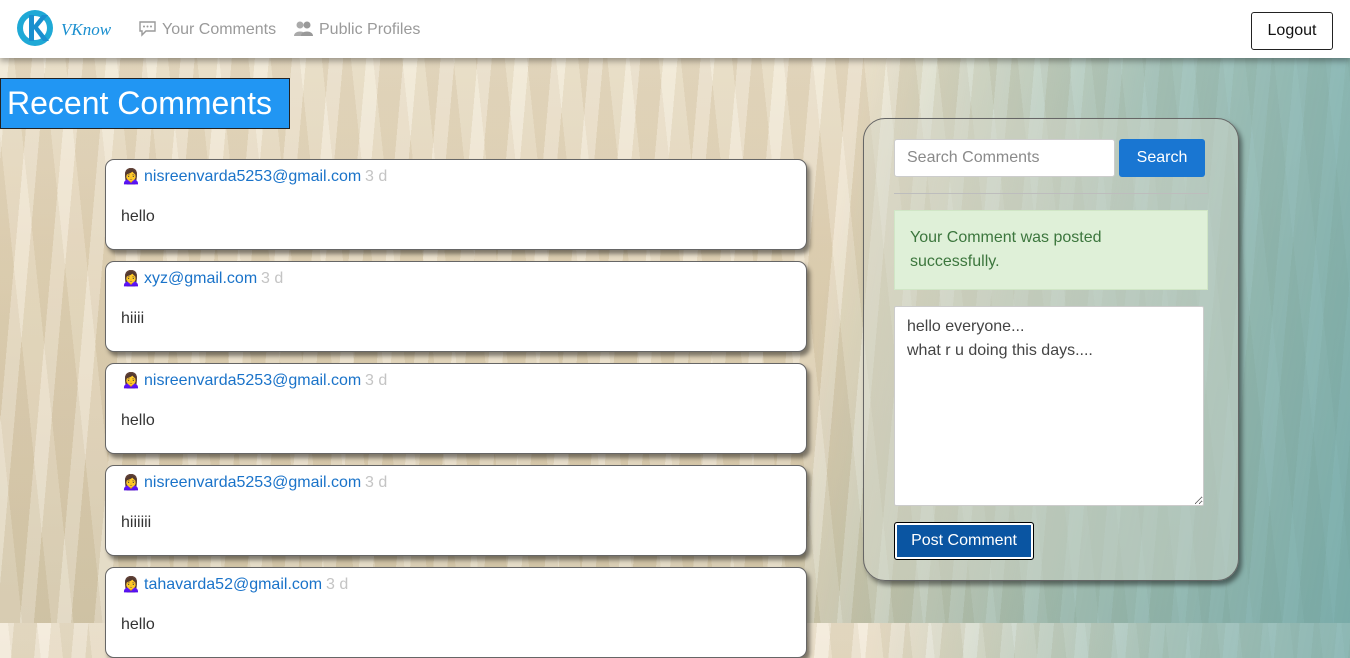  I want to click on search-comments-input, so click(1004, 158).